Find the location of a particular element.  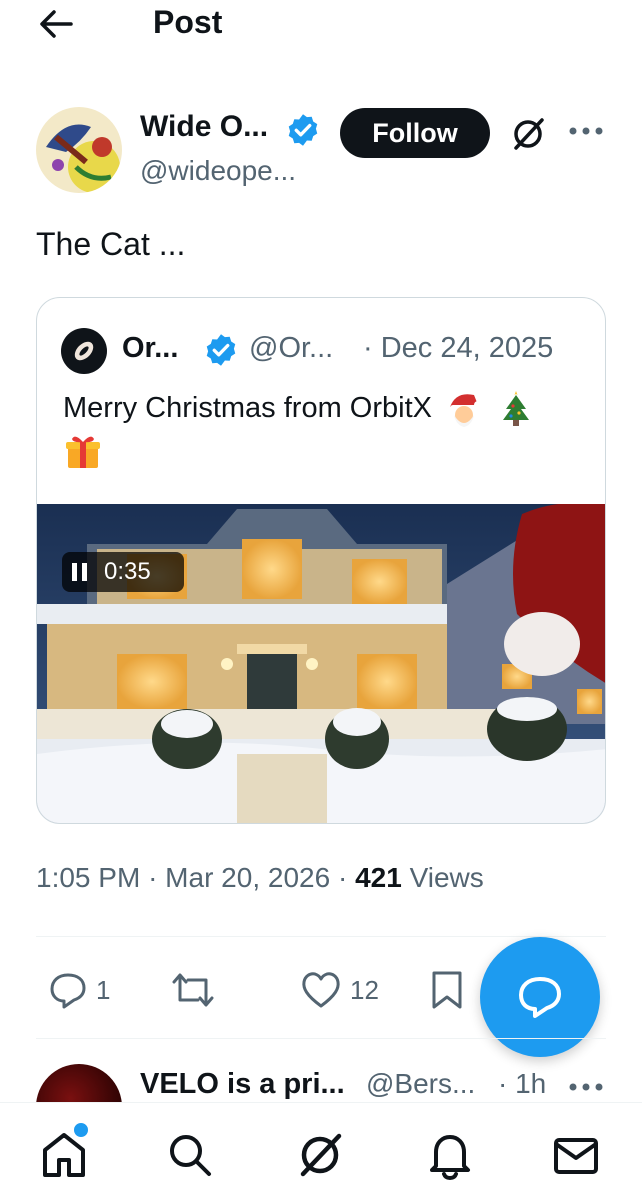

video-controls: 0:35 is located at coordinates (123, 572).